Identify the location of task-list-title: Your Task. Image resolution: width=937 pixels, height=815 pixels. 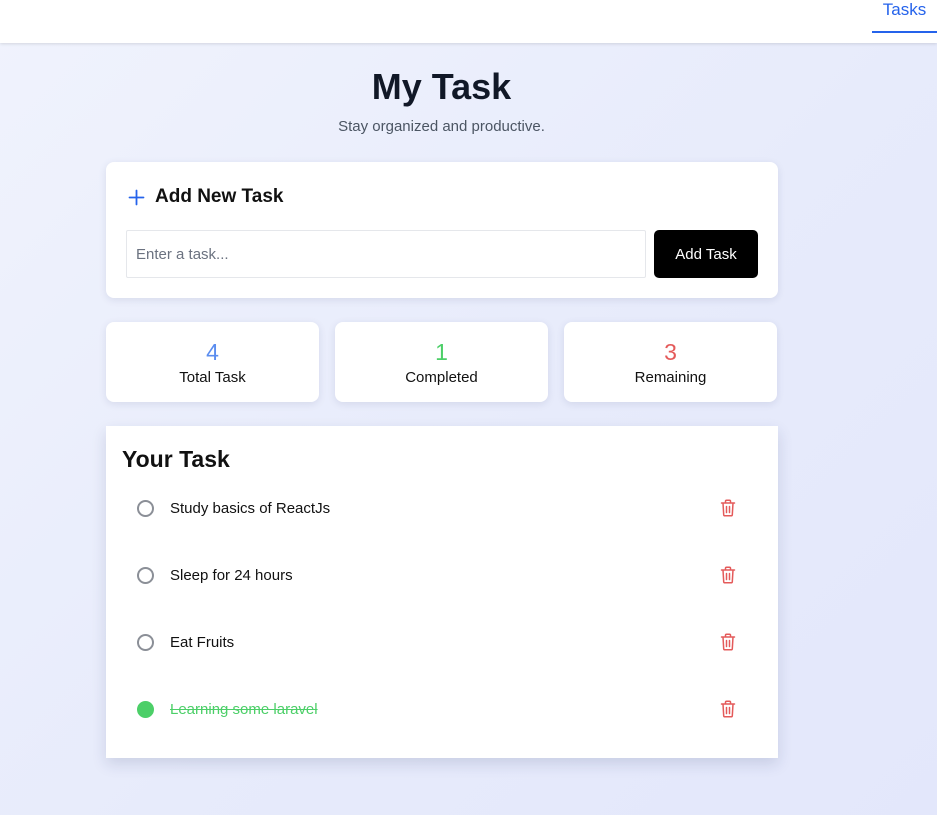
(176, 459).